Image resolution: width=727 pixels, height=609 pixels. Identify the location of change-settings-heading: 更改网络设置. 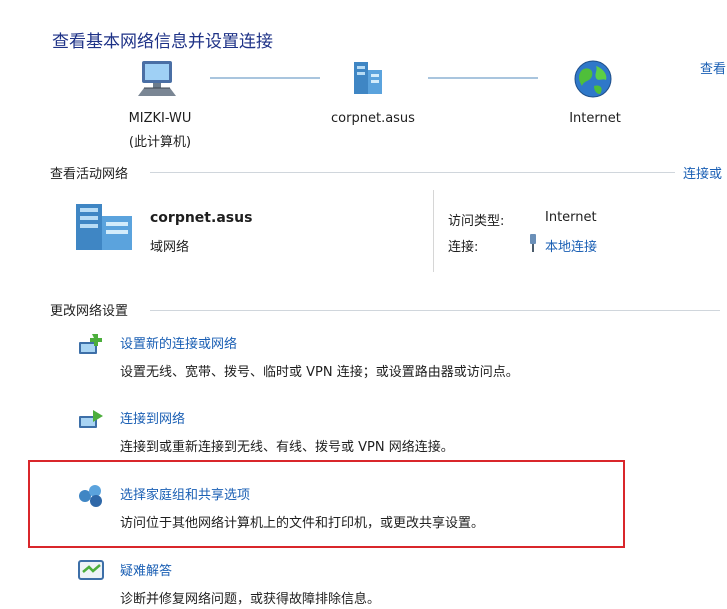
(89, 311).